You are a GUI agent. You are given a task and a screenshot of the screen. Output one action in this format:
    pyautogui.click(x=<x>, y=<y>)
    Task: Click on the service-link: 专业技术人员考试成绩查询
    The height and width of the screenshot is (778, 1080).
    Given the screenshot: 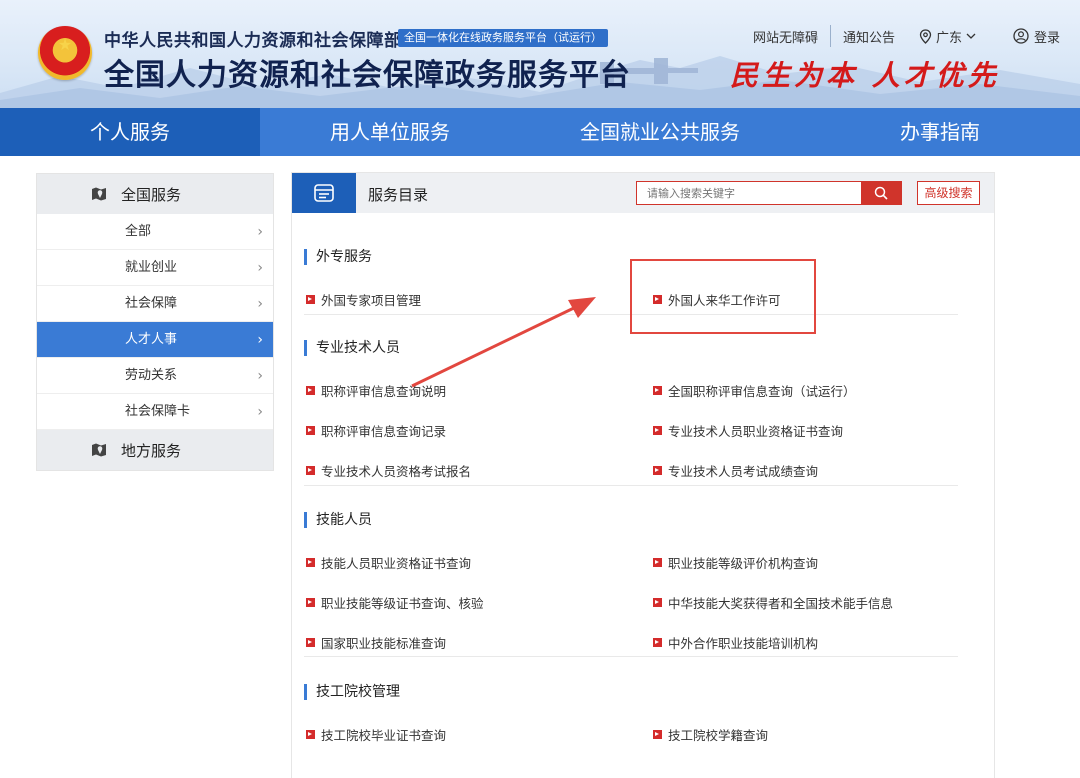 What is the action you would take?
    pyautogui.click(x=735, y=470)
    